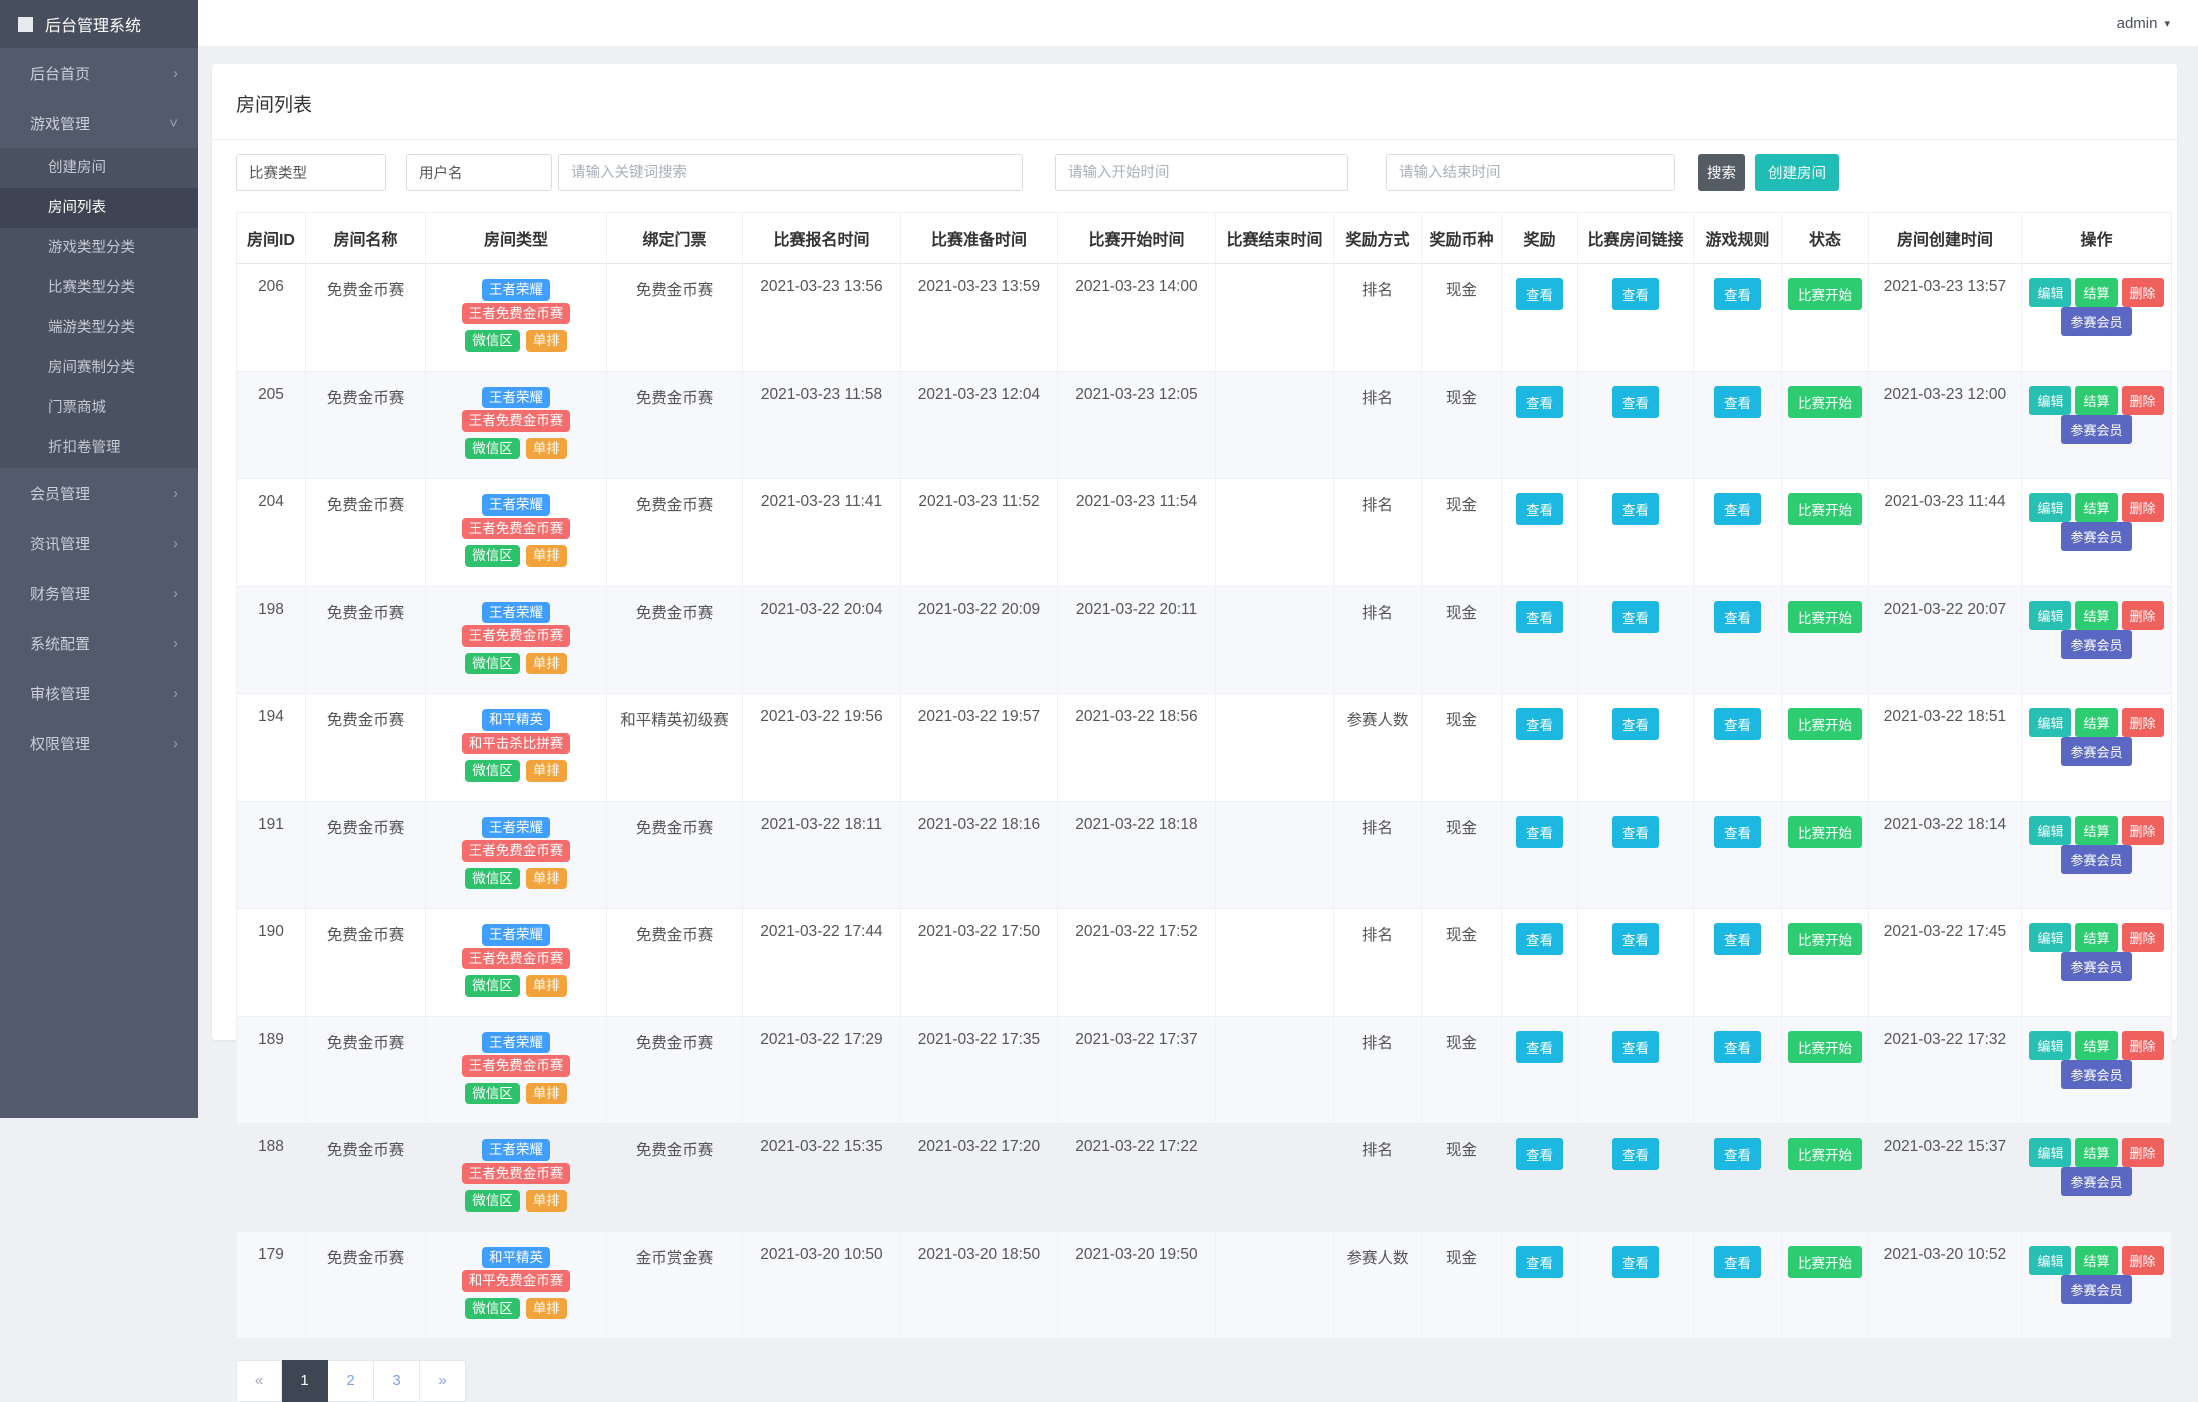 The width and height of the screenshot is (2198, 1402). I want to click on sidebar-subitem: 比赛类型分类, so click(99, 288).